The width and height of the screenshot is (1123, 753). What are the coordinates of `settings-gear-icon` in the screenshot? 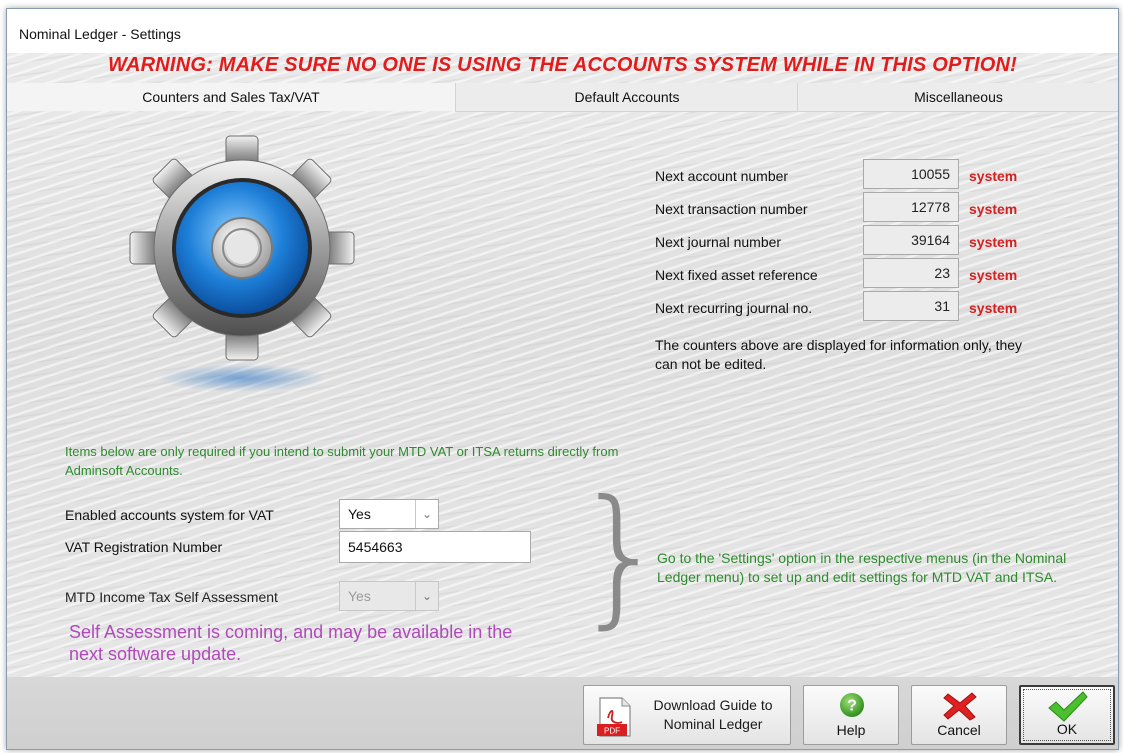 It's located at (242, 263).